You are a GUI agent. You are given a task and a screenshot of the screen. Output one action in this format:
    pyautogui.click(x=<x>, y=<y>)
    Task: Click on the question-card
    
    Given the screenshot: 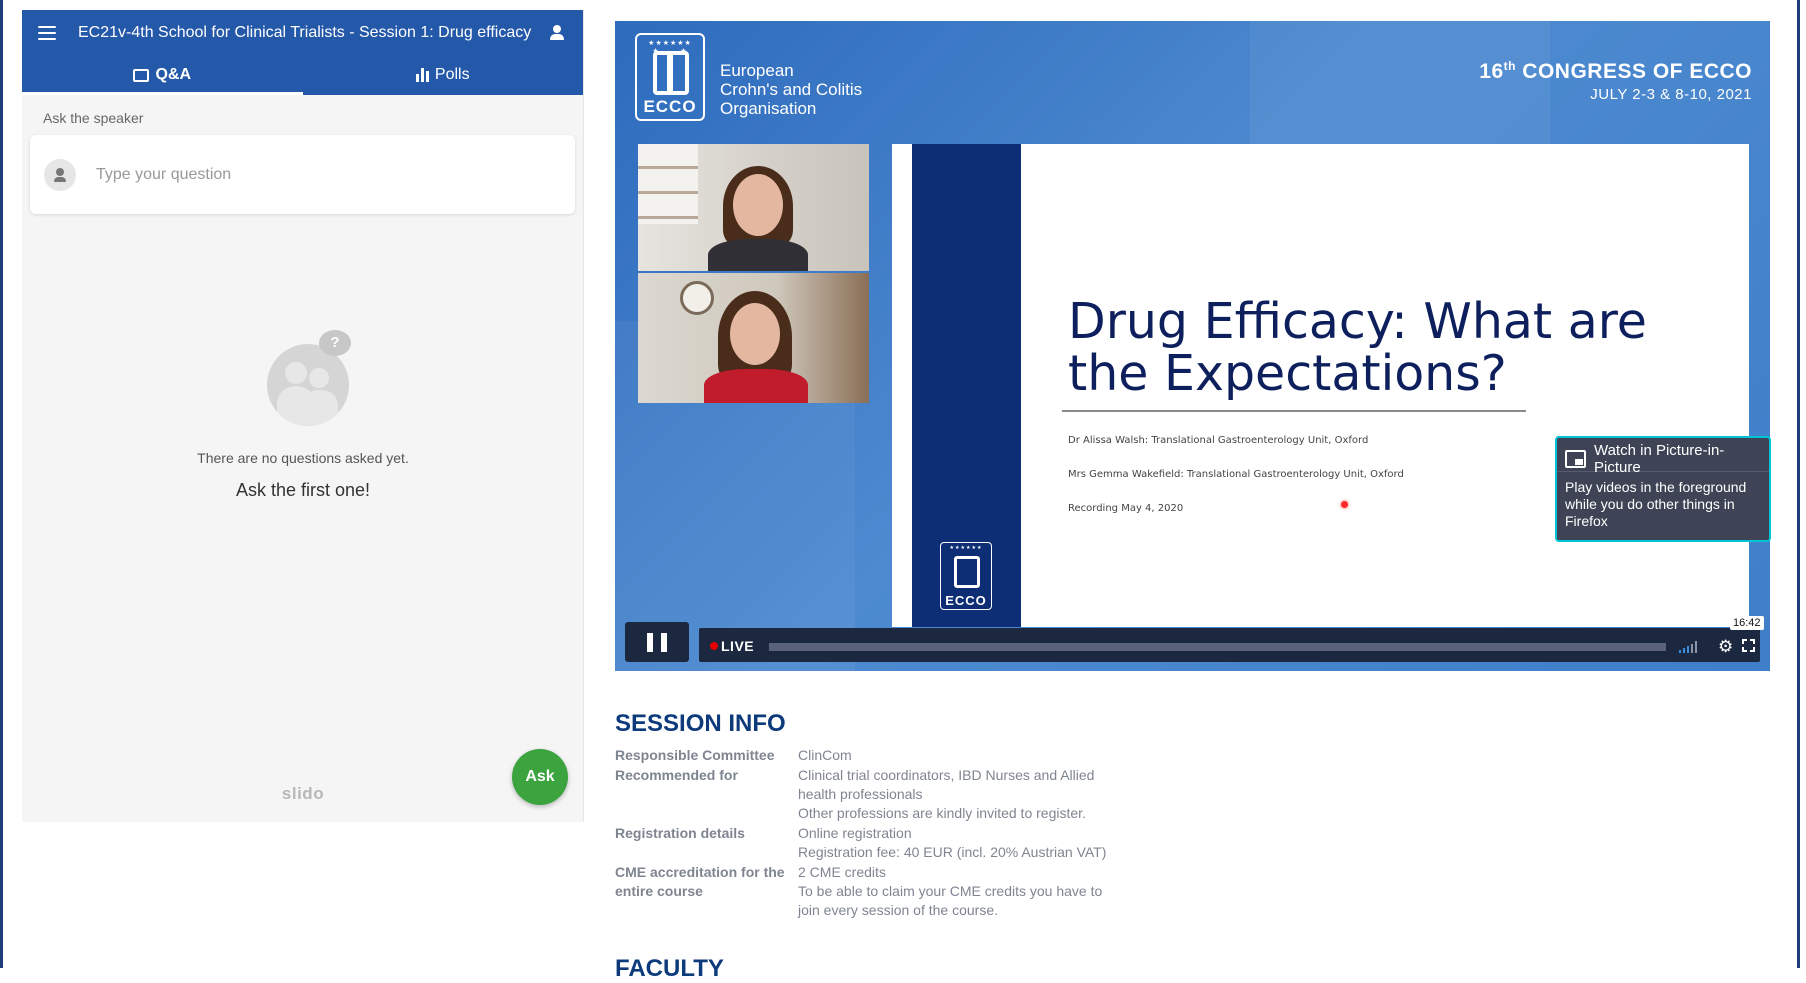 What is the action you would take?
    pyautogui.click(x=302, y=174)
    